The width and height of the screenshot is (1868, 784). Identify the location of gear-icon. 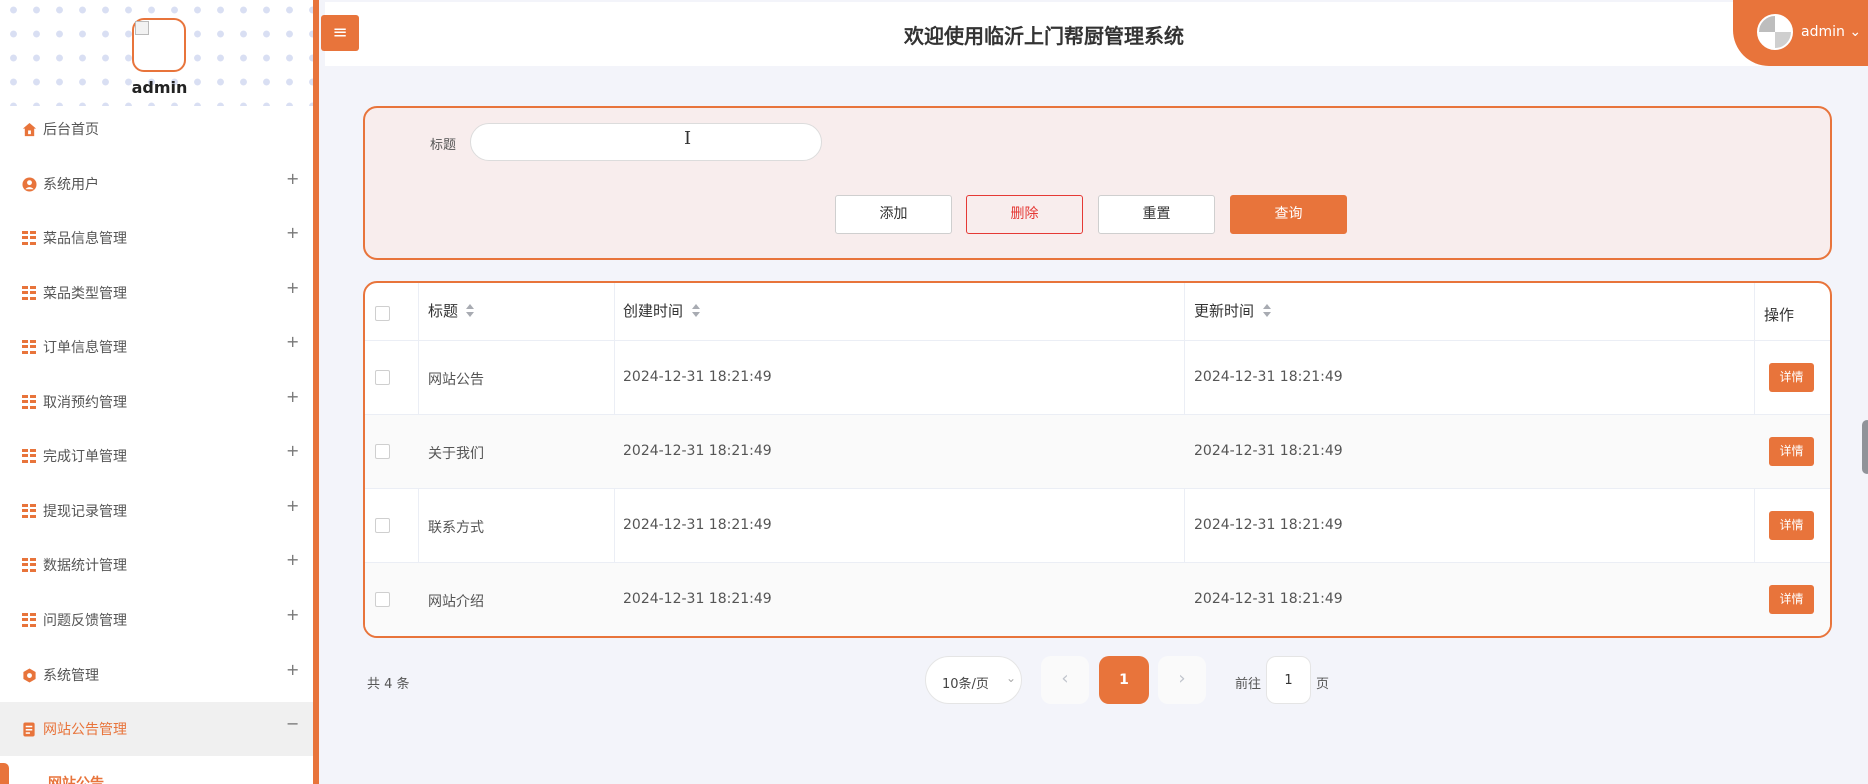
(29, 675).